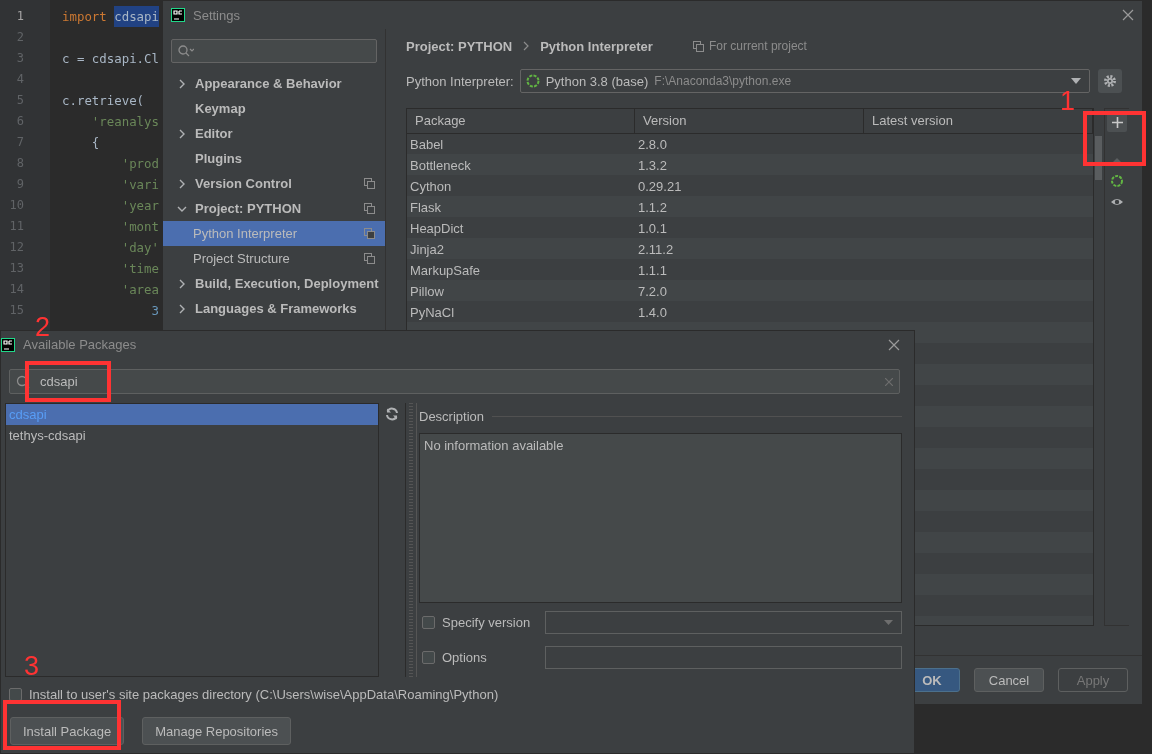 This screenshot has width=1152, height=754. What do you see at coordinates (432, 313) in the screenshot?
I see `table-cell-text: PyNaCl` at bounding box center [432, 313].